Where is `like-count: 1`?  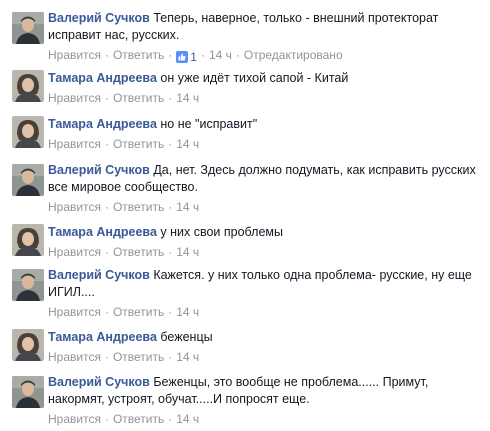 like-count: 1 is located at coordinates (193, 57).